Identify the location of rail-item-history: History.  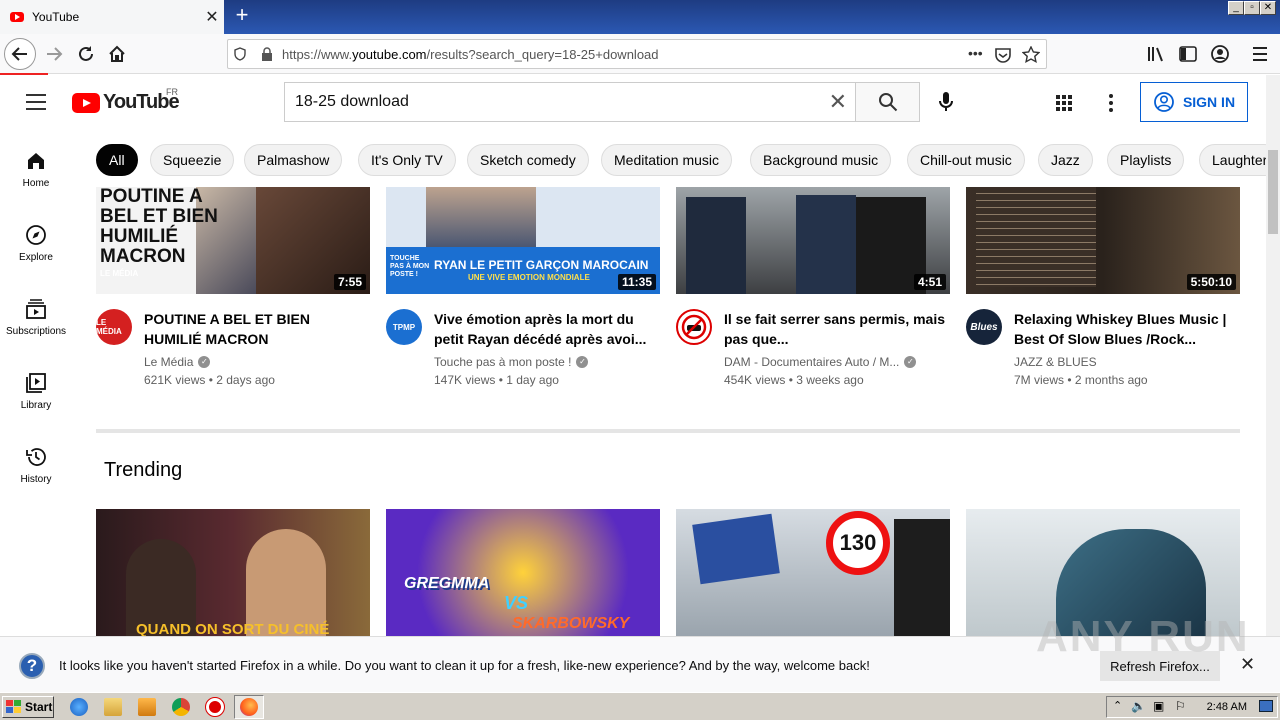
(36, 465).